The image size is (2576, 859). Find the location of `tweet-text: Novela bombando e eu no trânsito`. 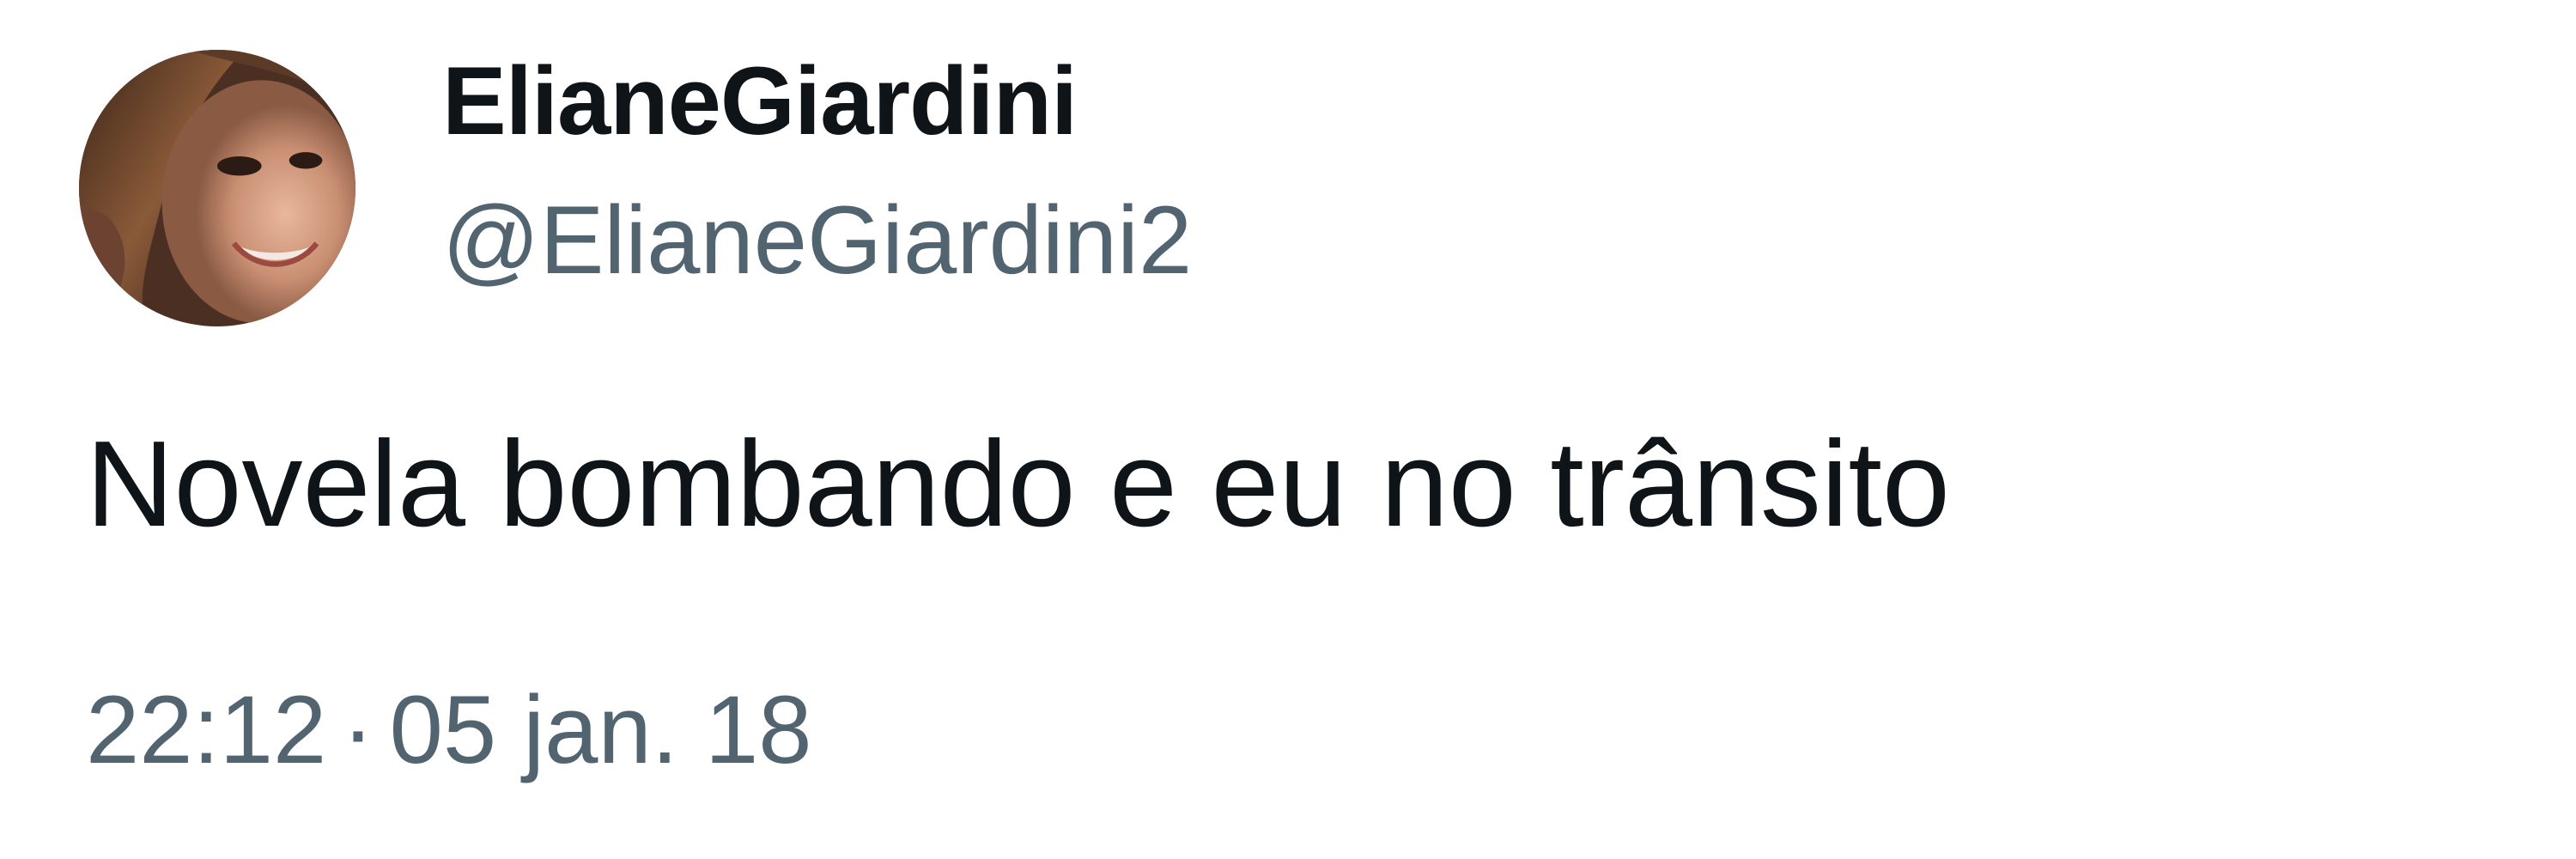

tweet-text: Novela bombando e eu no trânsito is located at coordinates (1018, 484).